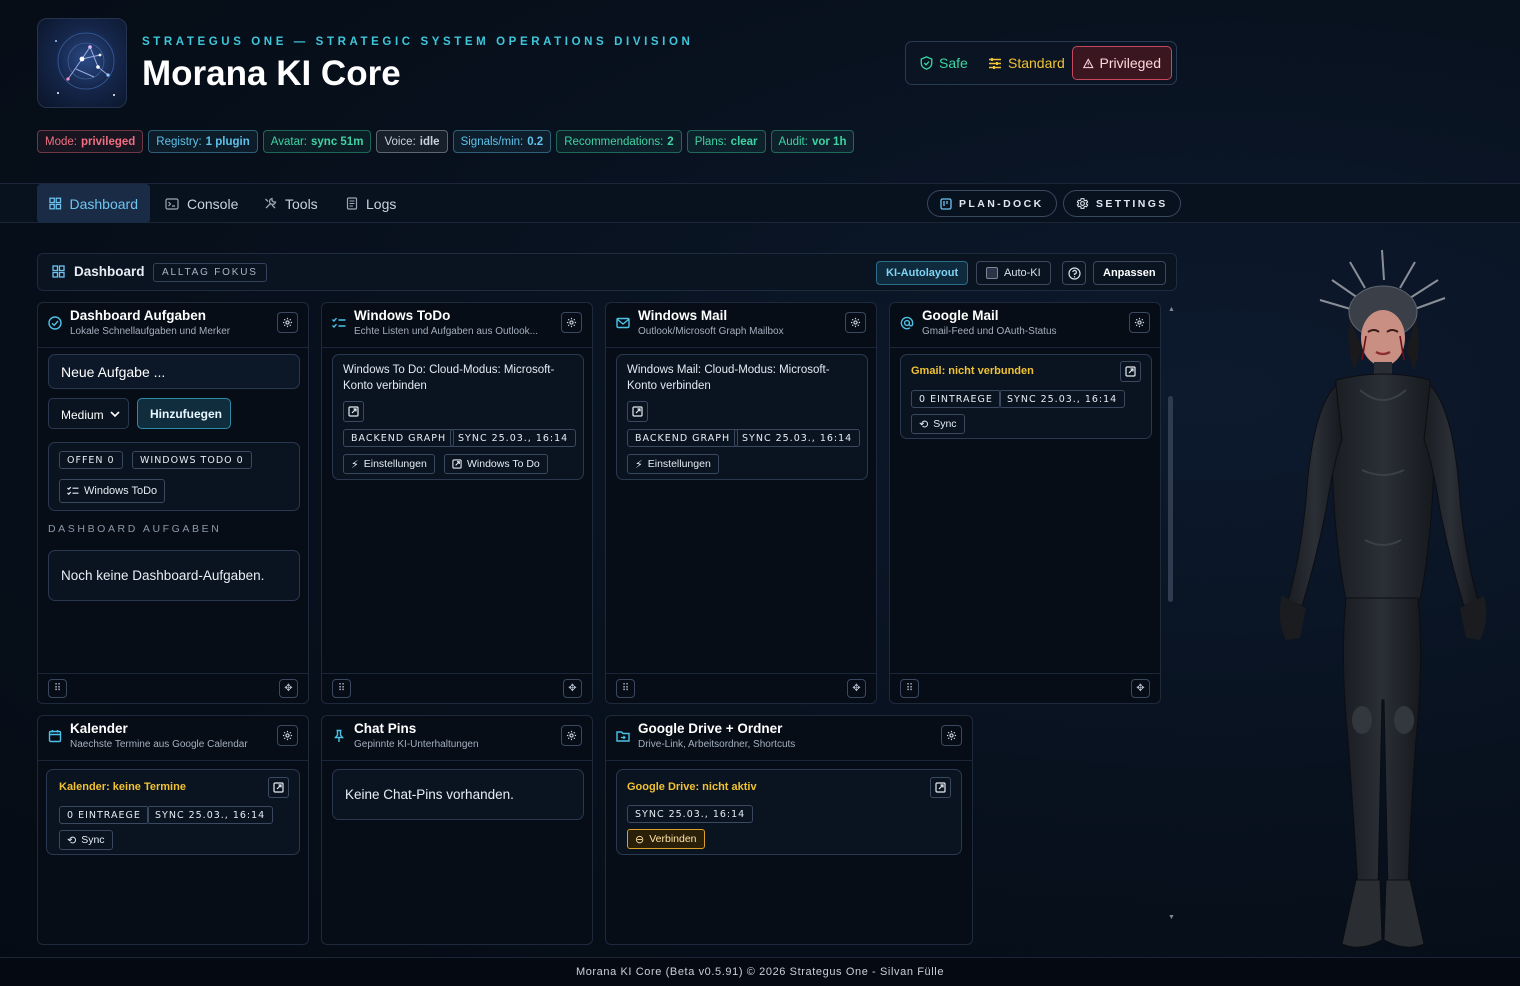 This screenshot has width=1520, height=986. What do you see at coordinates (496, 464) in the screenshot?
I see `windows-todo-open-button: Windows To Do` at bounding box center [496, 464].